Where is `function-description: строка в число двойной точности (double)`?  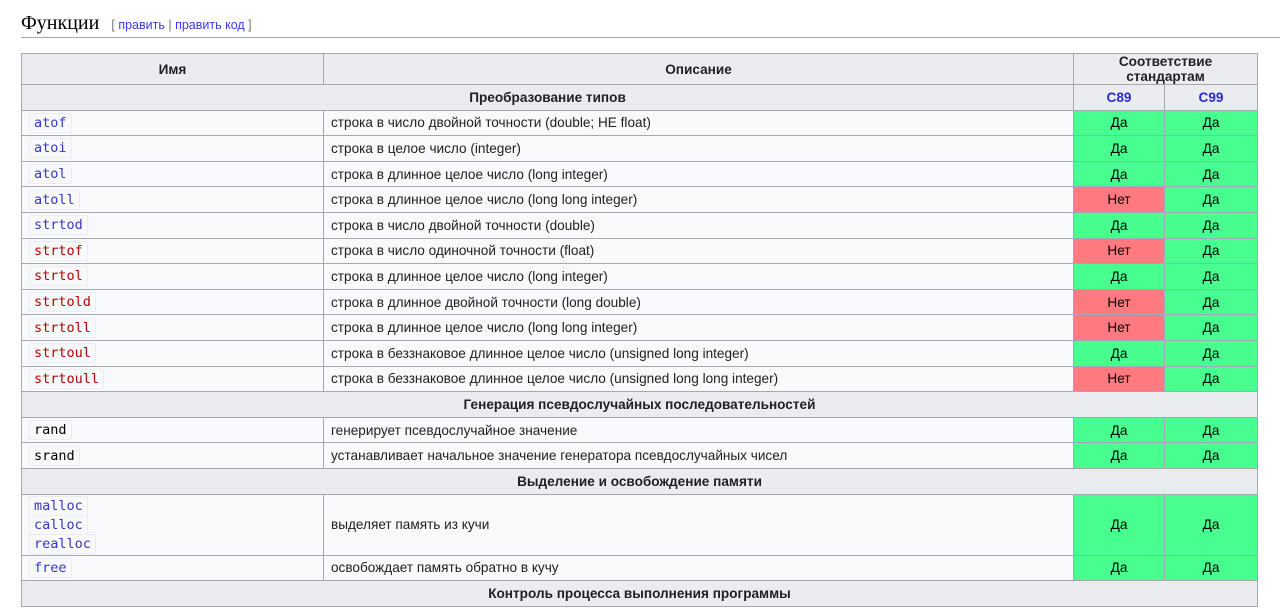
function-description: строка в число двойной точности (double) is located at coordinates (698, 225).